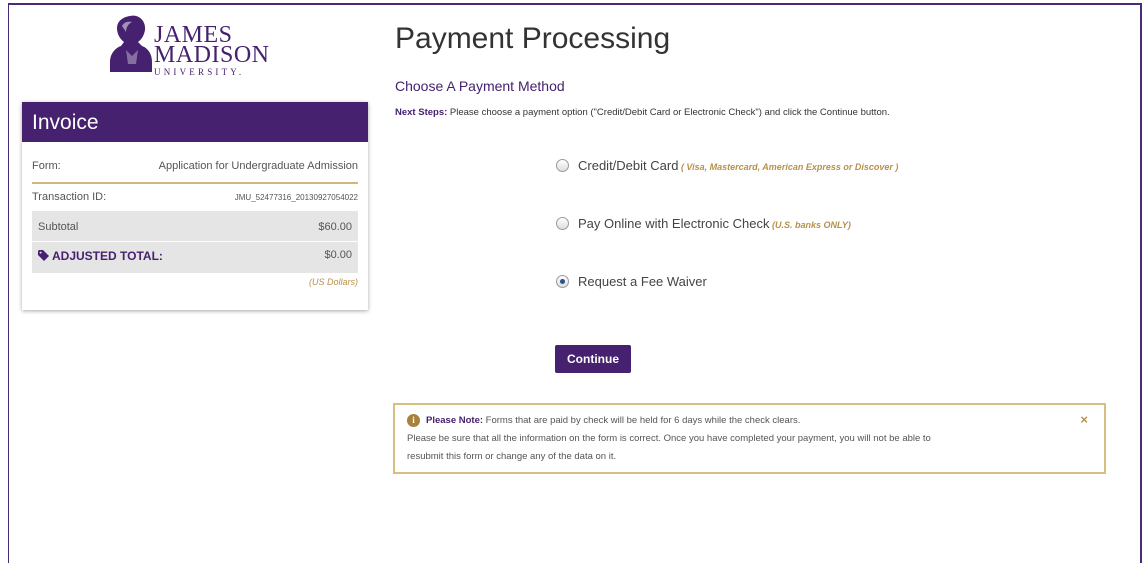 This screenshot has width=1144, height=563. What do you see at coordinates (195, 183) in the screenshot?
I see `divider` at bounding box center [195, 183].